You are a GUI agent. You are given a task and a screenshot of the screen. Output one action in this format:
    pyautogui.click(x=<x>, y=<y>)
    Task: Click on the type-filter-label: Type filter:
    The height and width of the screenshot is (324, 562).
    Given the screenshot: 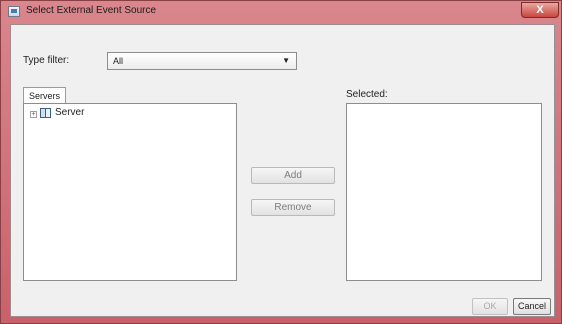 What is the action you would take?
    pyautogui.click(x=46, y=60)
    